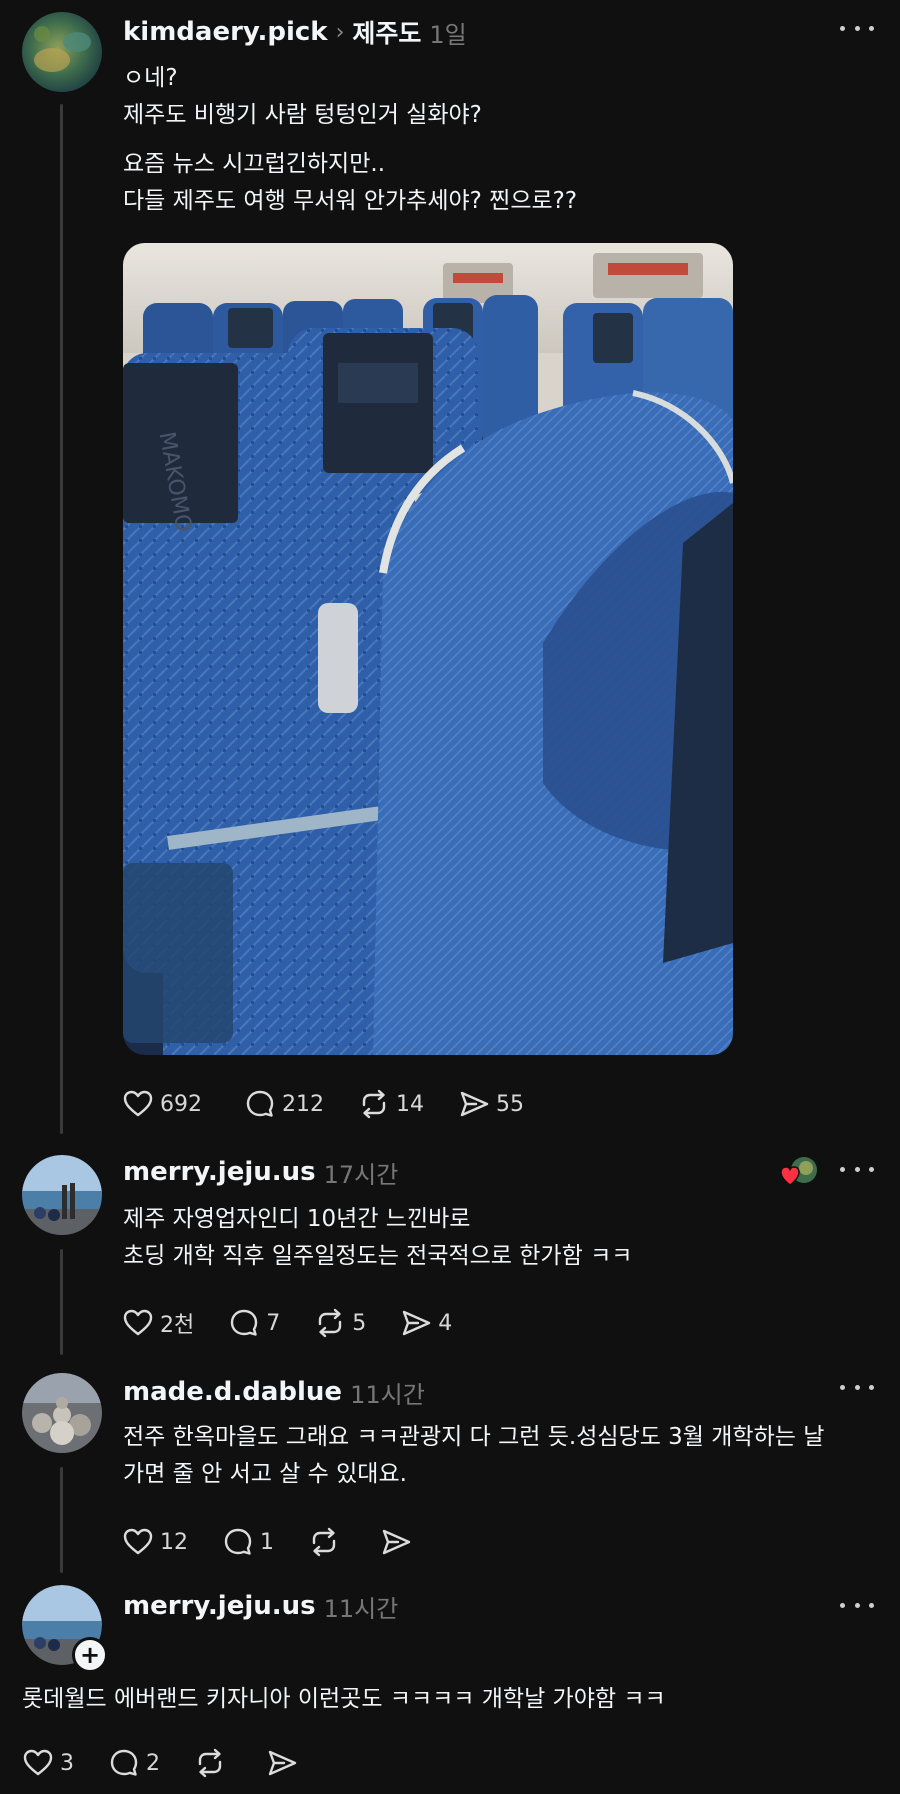  I want to click on comment-button: 212, so click(284, 1104).